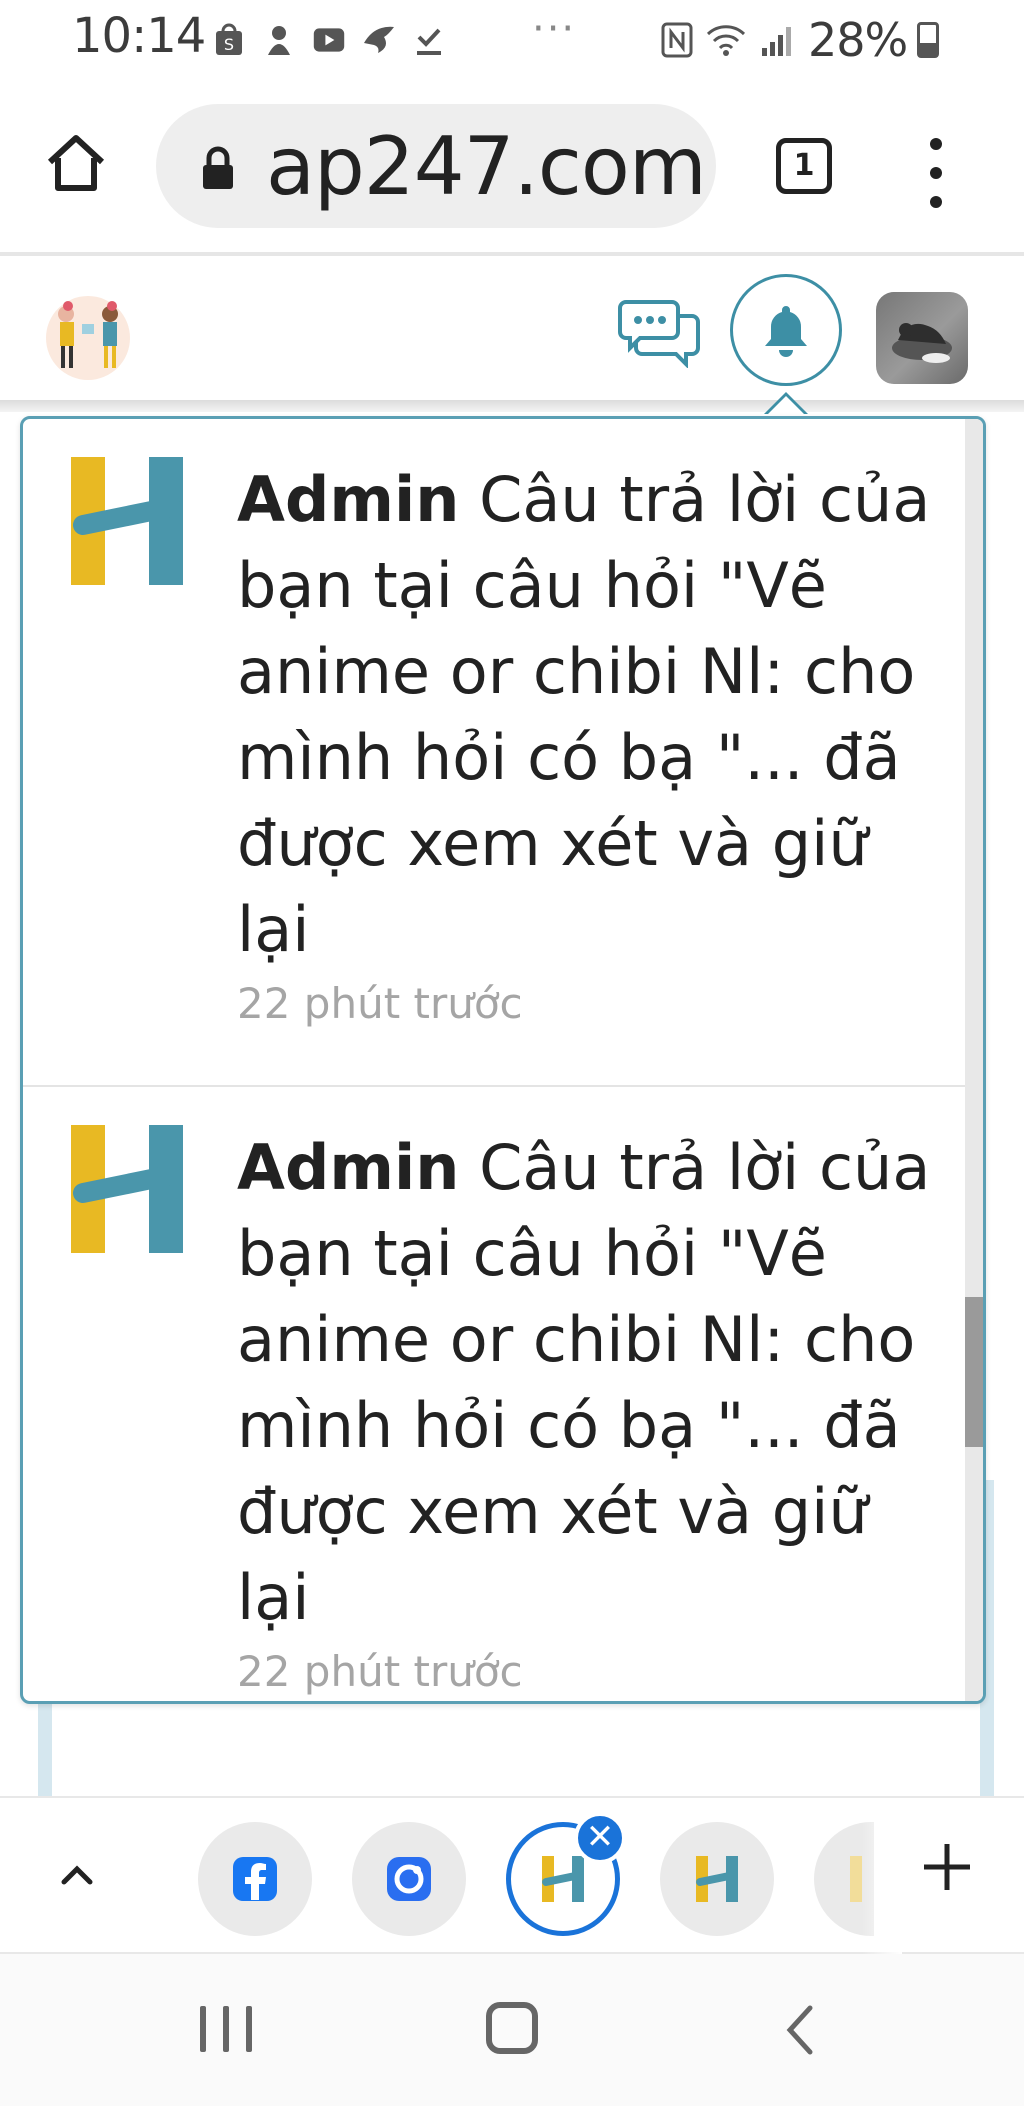  I want to click on status-notification-icons: S, so click(329, 40).